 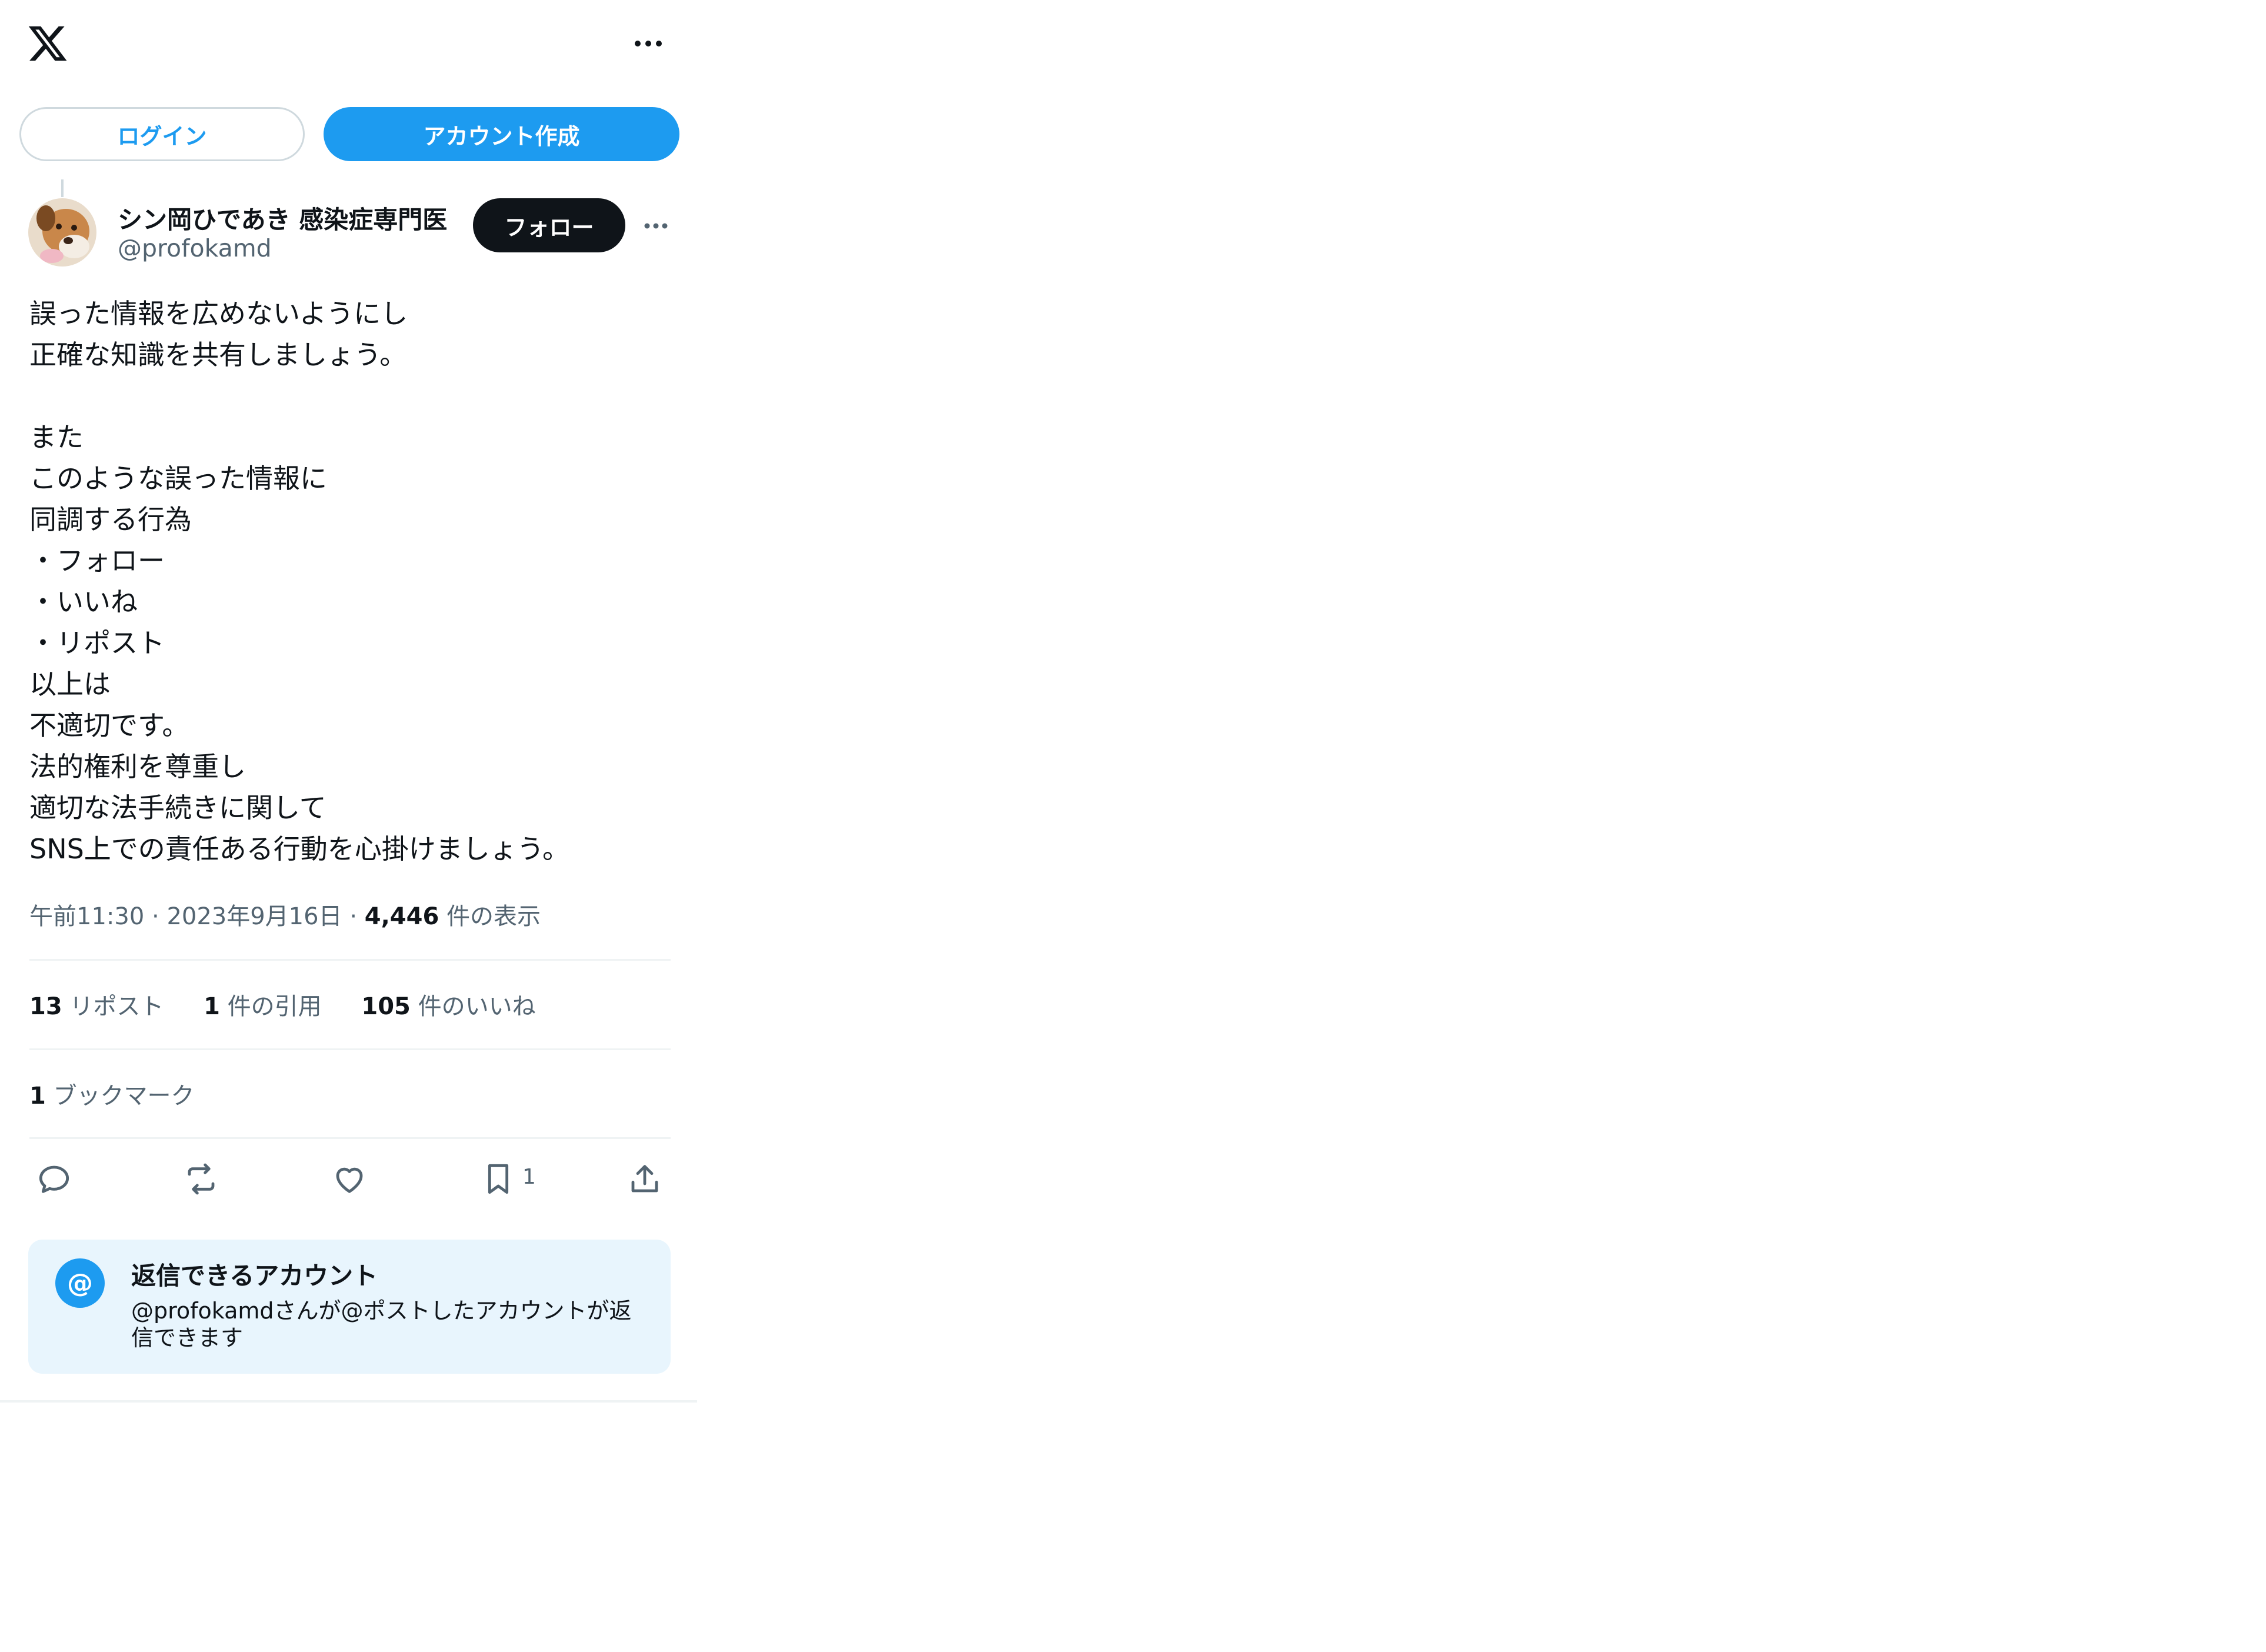 What do you see at coordinates (350, 396) in the screenshot?
I see `post-line` at bounding box center [350, 396].